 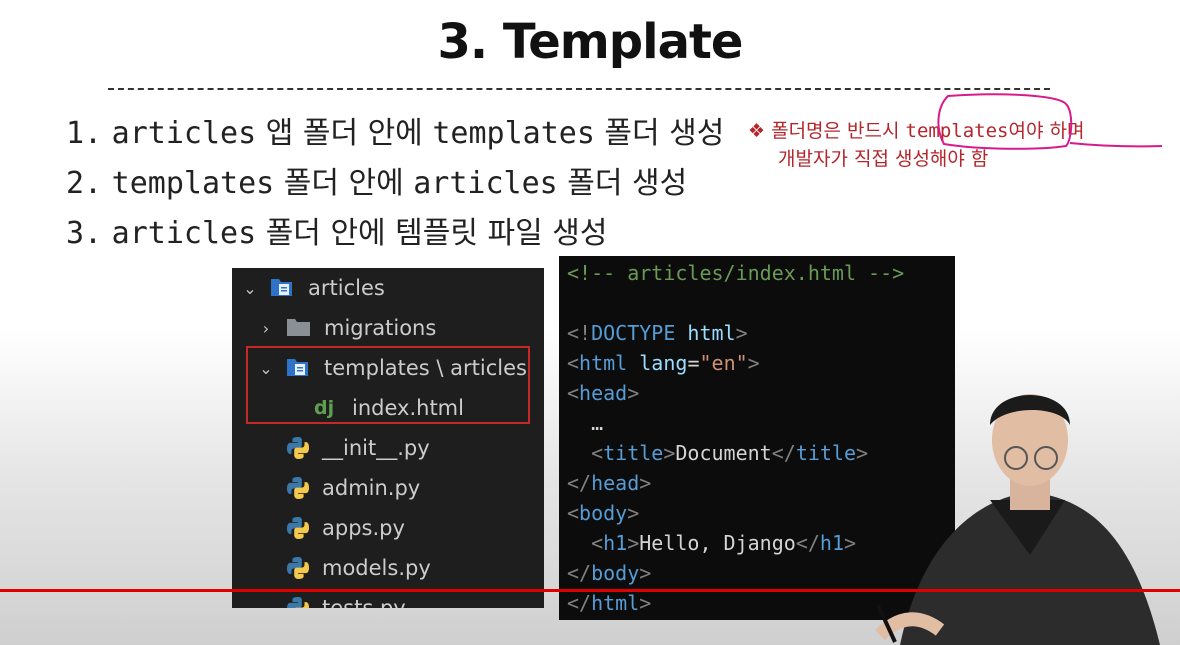 What do you see at coordinates (388, 288) in the screenshot?
I see `tree-item-articles: ⌄ articles` at bounding box center [388, 288].